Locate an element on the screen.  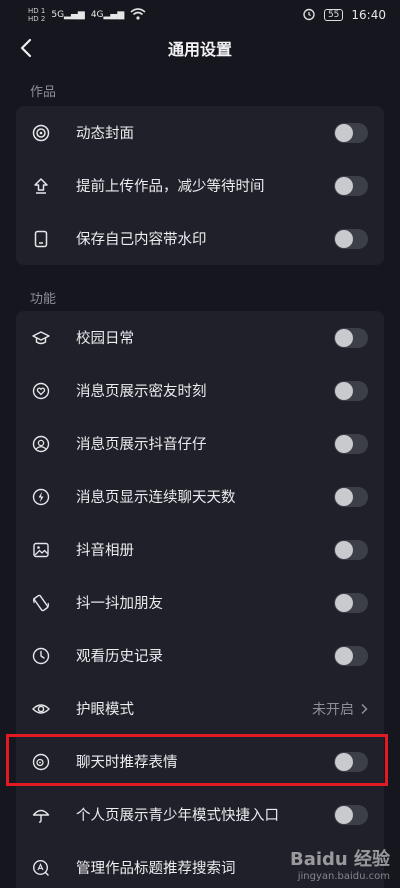
section-header-works: 作品 is located at coordinates (43, 92).